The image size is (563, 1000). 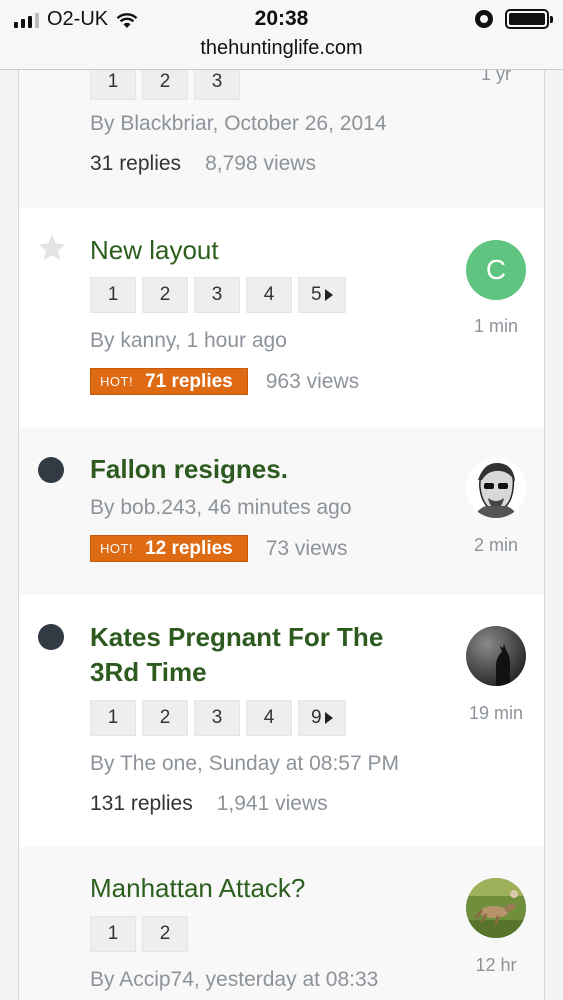 I want to click on hot-badge: HOT! 71 replies, so click(x=169, y=381).